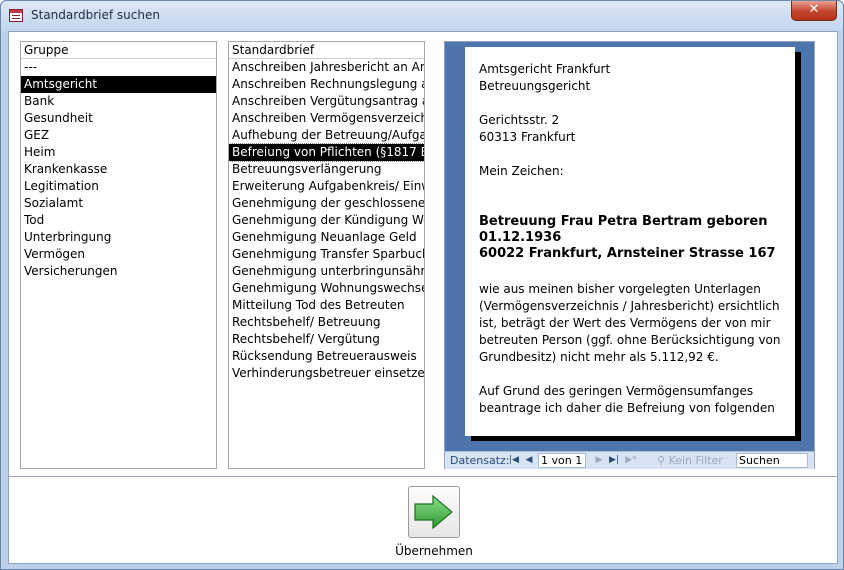 The image size is (844, 570). What do you see at coordinates (326, 67) in the screenshot?
I see `letter-list-item: Anschreiben Jahresbericht an Amtsgericht` at bounding box center [326, 67].